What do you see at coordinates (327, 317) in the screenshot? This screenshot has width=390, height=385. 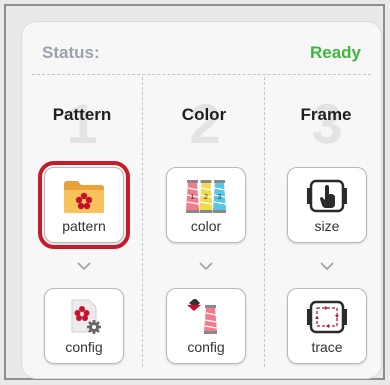 I see `hoop-trace-icon` at bounding box center [327, 317].